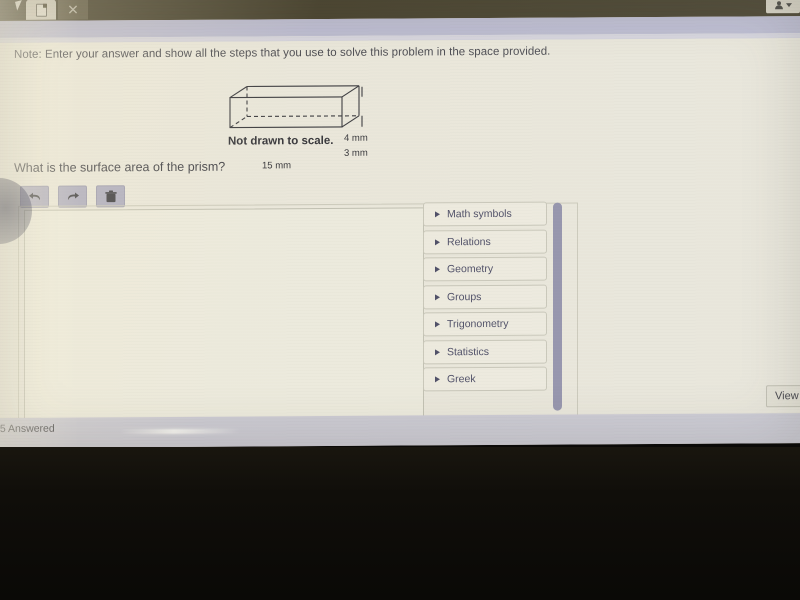 The image size is (800, 600). What do you see at coordinates (788, 4) in the screenshot?
I see `chevron-down-icon` at bounding box center [788, 4].